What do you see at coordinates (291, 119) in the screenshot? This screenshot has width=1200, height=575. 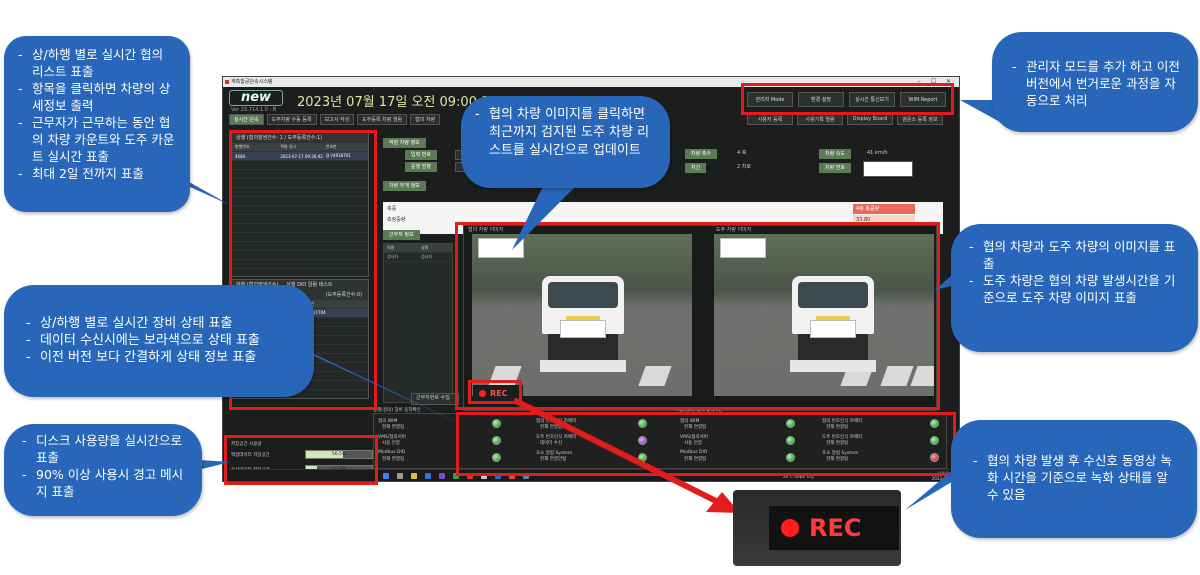 I see `tab-manual-register: 도주차량 수동 등록` at bounding box center [291, 119].